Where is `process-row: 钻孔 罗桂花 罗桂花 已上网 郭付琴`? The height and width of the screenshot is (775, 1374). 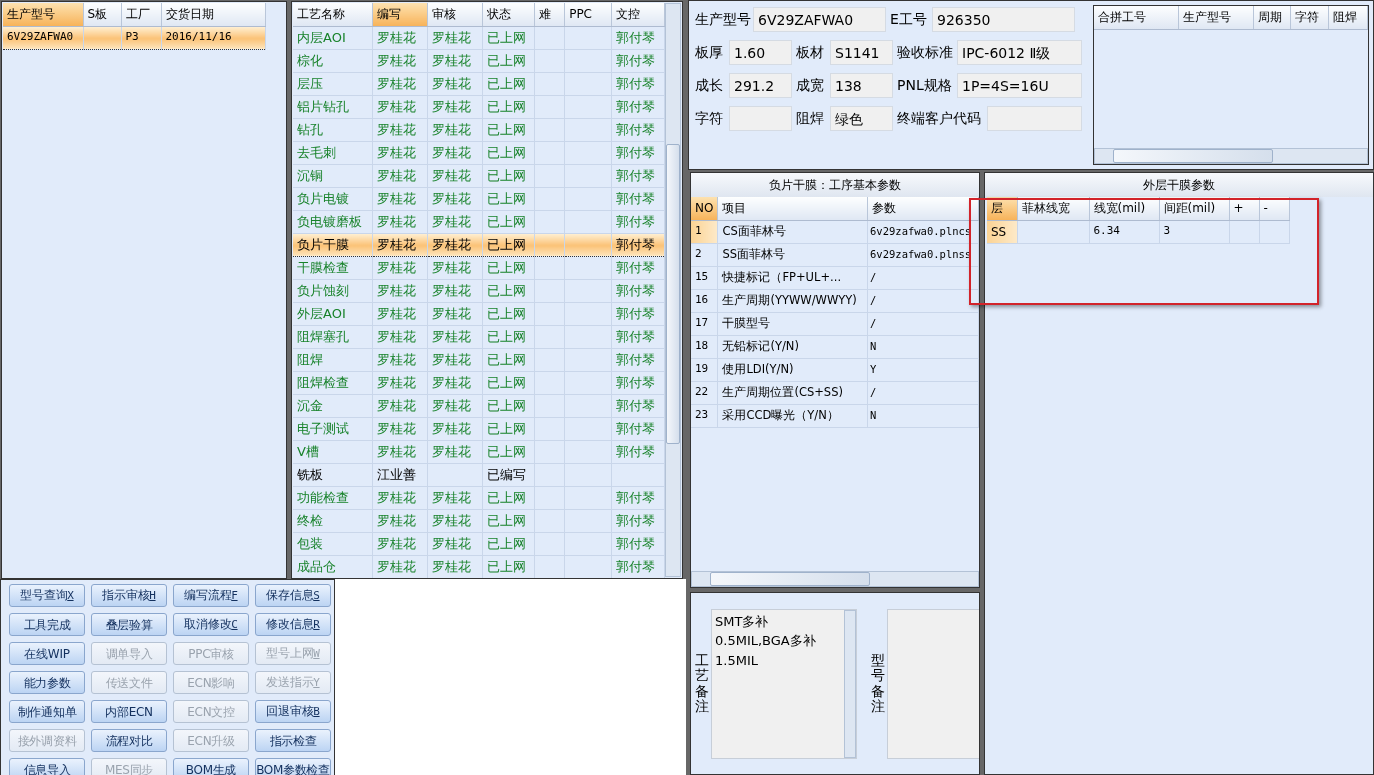
process-row: 钻孔 罗桂花 罗桂花 已上网 郭付琴 is located at coordinates (479, 129).